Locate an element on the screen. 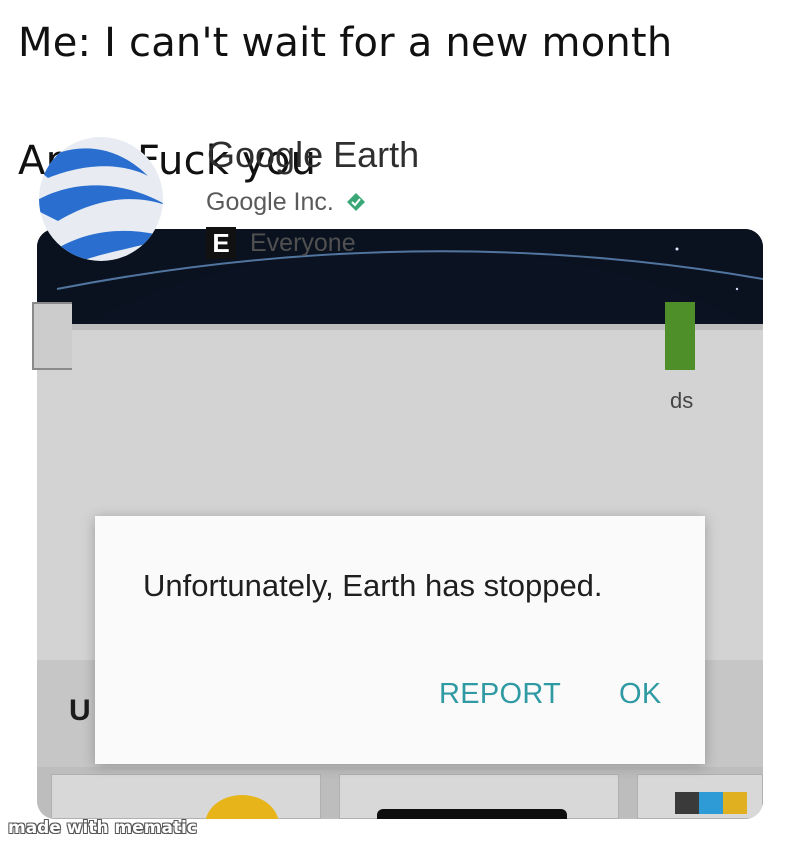 This screenshot has width=800, height=846. verified-developer-icon is located at coordinates (355, 202).